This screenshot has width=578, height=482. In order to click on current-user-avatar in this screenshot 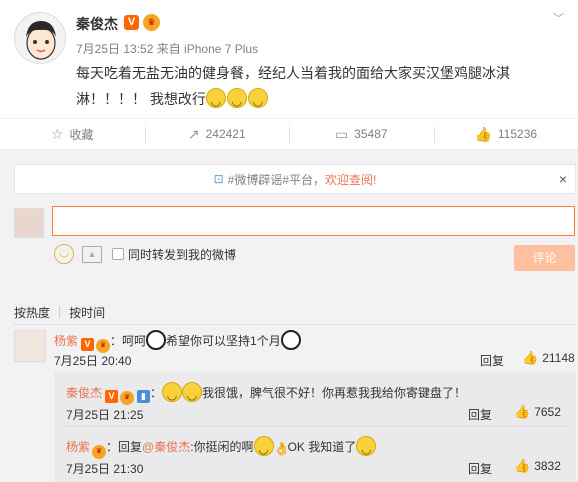, I will do `click(29, 223)`.